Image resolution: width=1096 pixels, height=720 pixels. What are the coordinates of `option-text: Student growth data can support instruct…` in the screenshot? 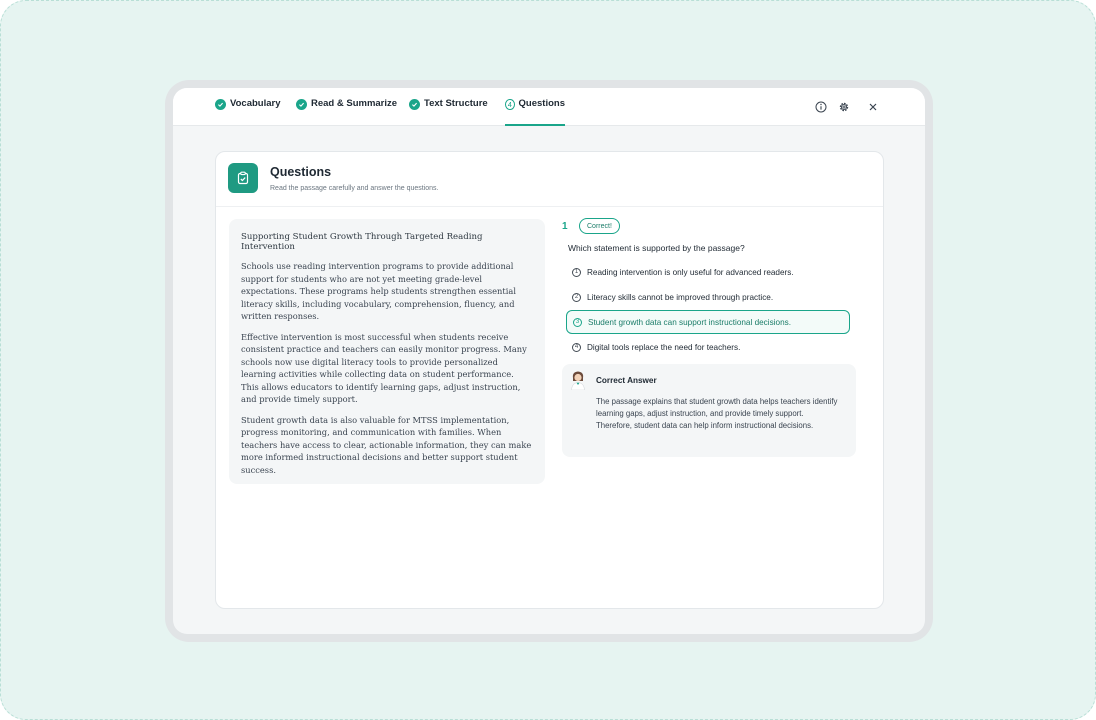 It's located at (689, 322).